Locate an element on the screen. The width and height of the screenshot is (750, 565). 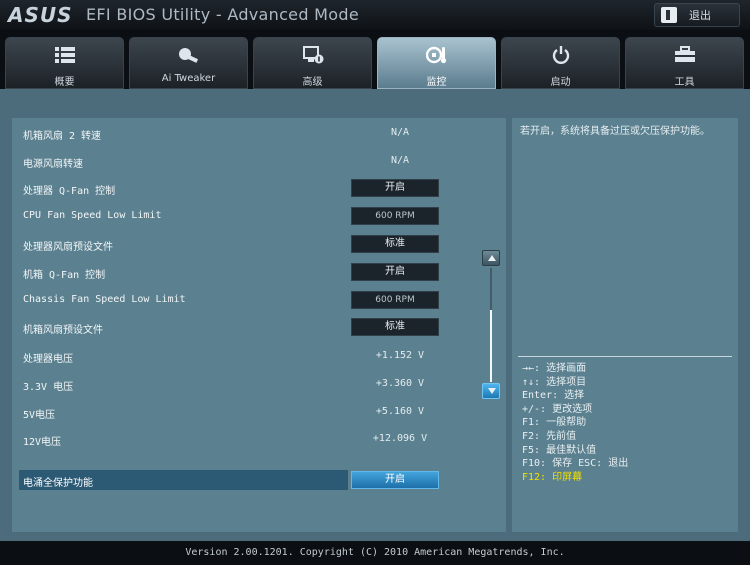
key-hint-print-screen: F12: 印屏幕 is located at coordinates (552, 477).